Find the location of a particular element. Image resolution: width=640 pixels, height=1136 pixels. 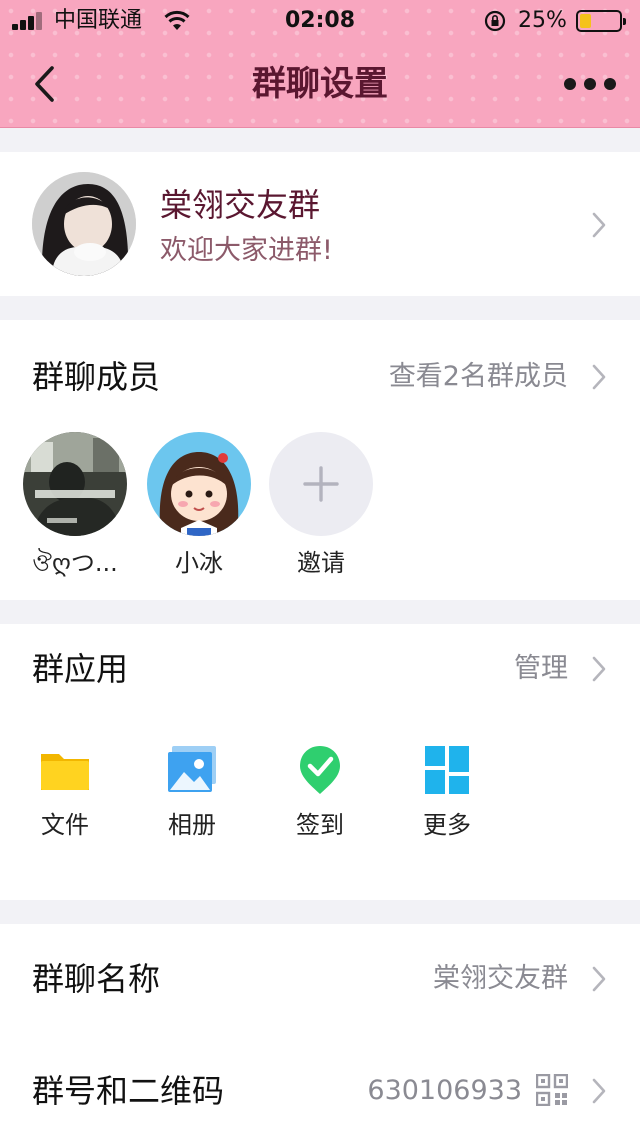

nav-bar: 群聊设置 is located at coordinates (320, 84).